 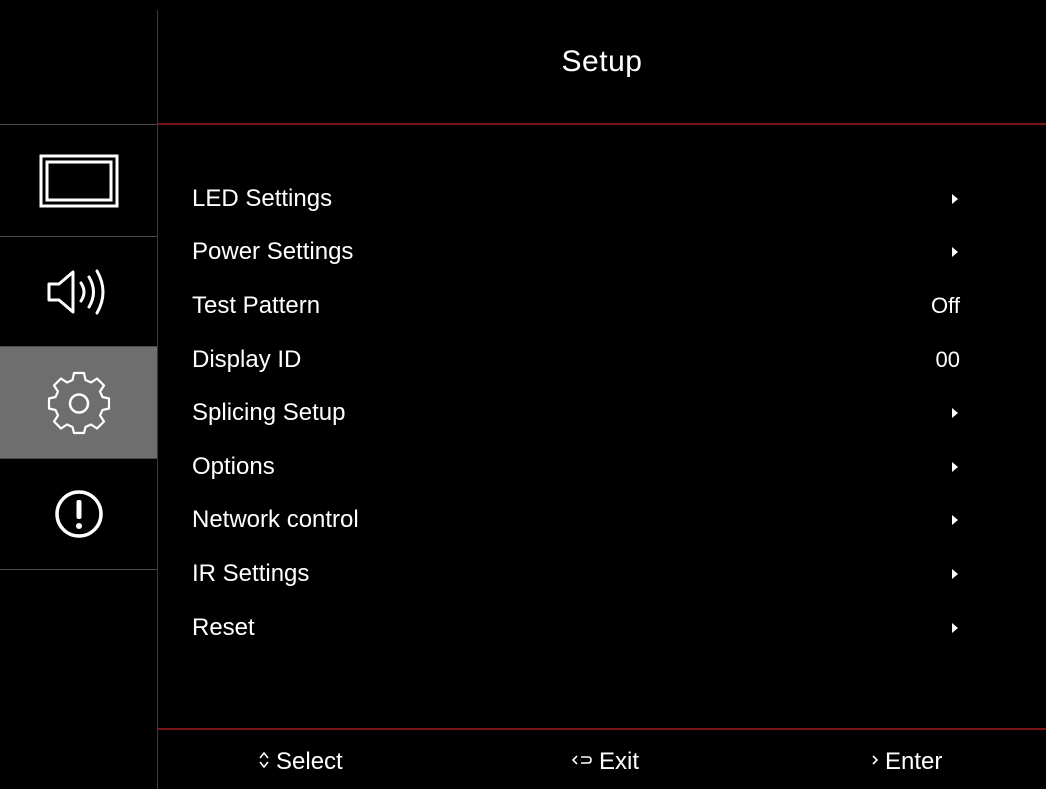 What do you see at coordinates (875, 762) in the screenshot?
I see `chevron-right-icon` at bounding box center [875, 762].